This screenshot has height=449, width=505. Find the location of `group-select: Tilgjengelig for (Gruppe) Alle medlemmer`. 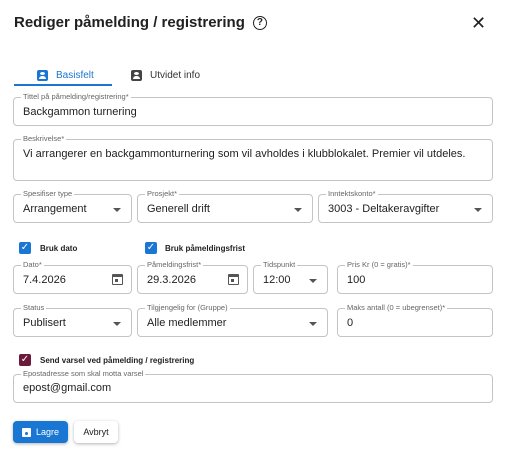

group-select: Tilgjengelig for (Gruppe) Alle medlemmer is located at coordinates (232, 320).